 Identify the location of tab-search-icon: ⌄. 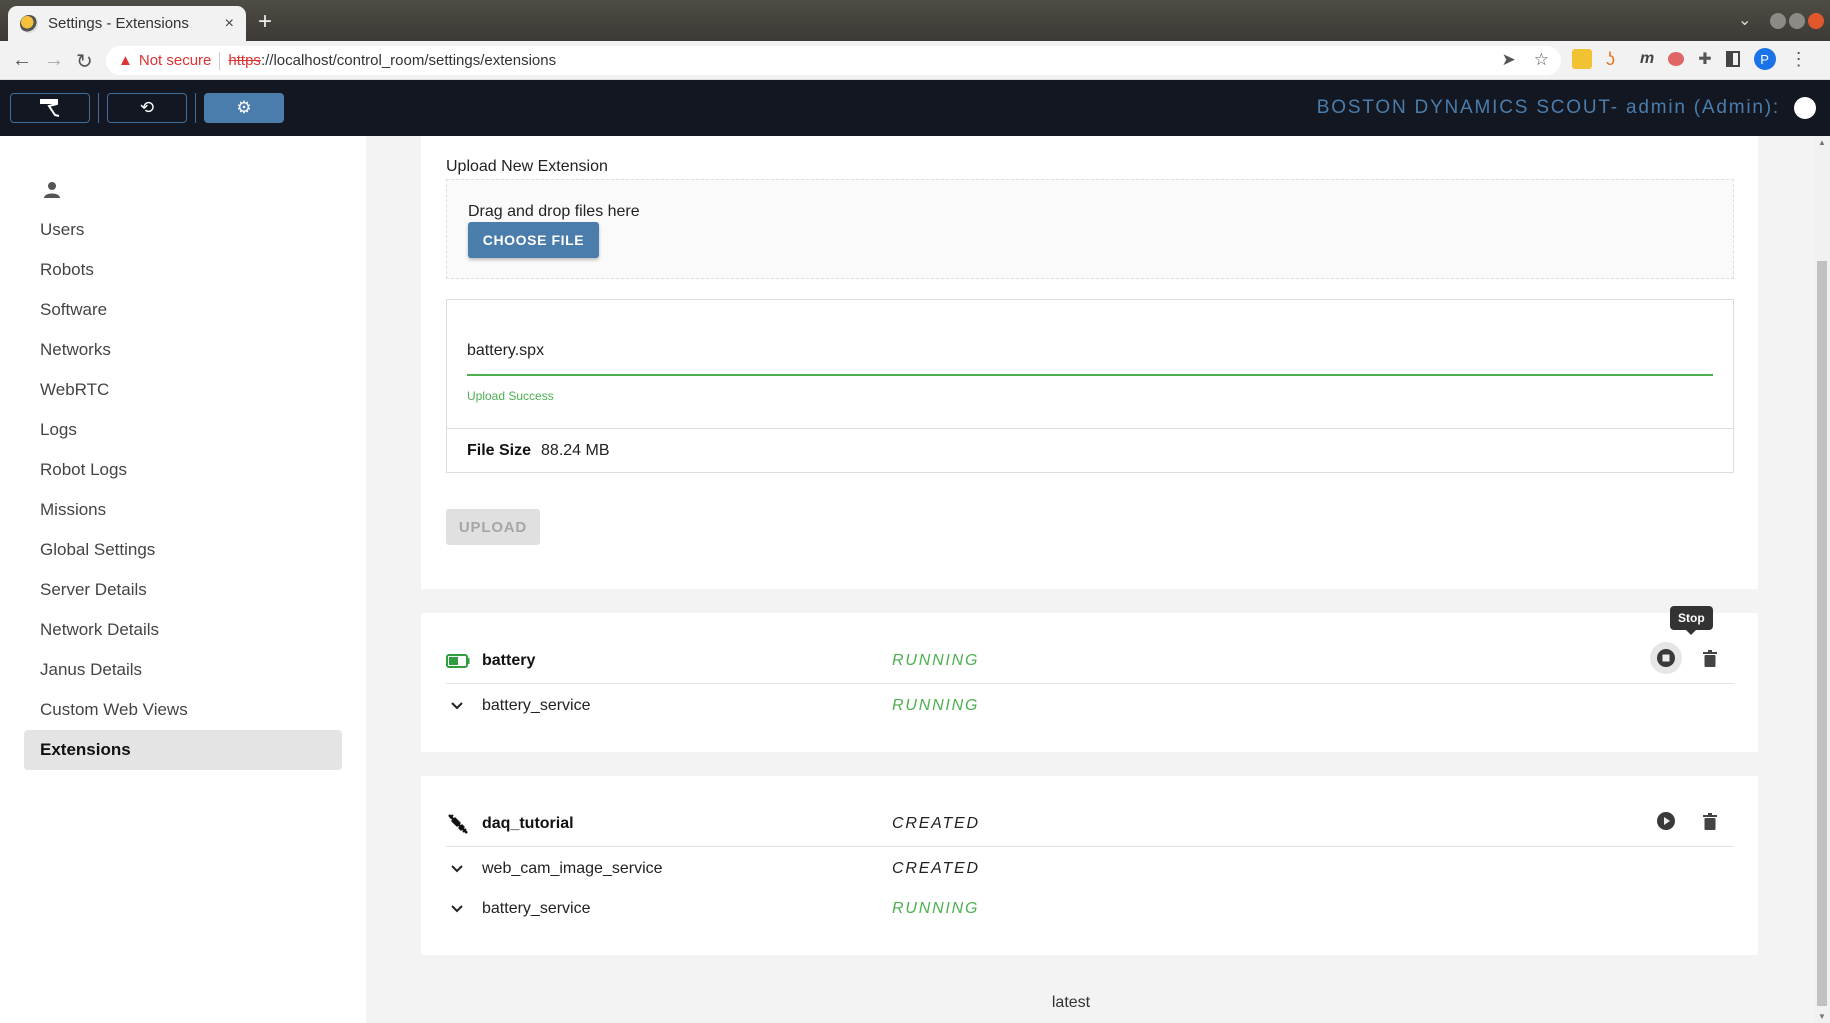
(1744, 20).